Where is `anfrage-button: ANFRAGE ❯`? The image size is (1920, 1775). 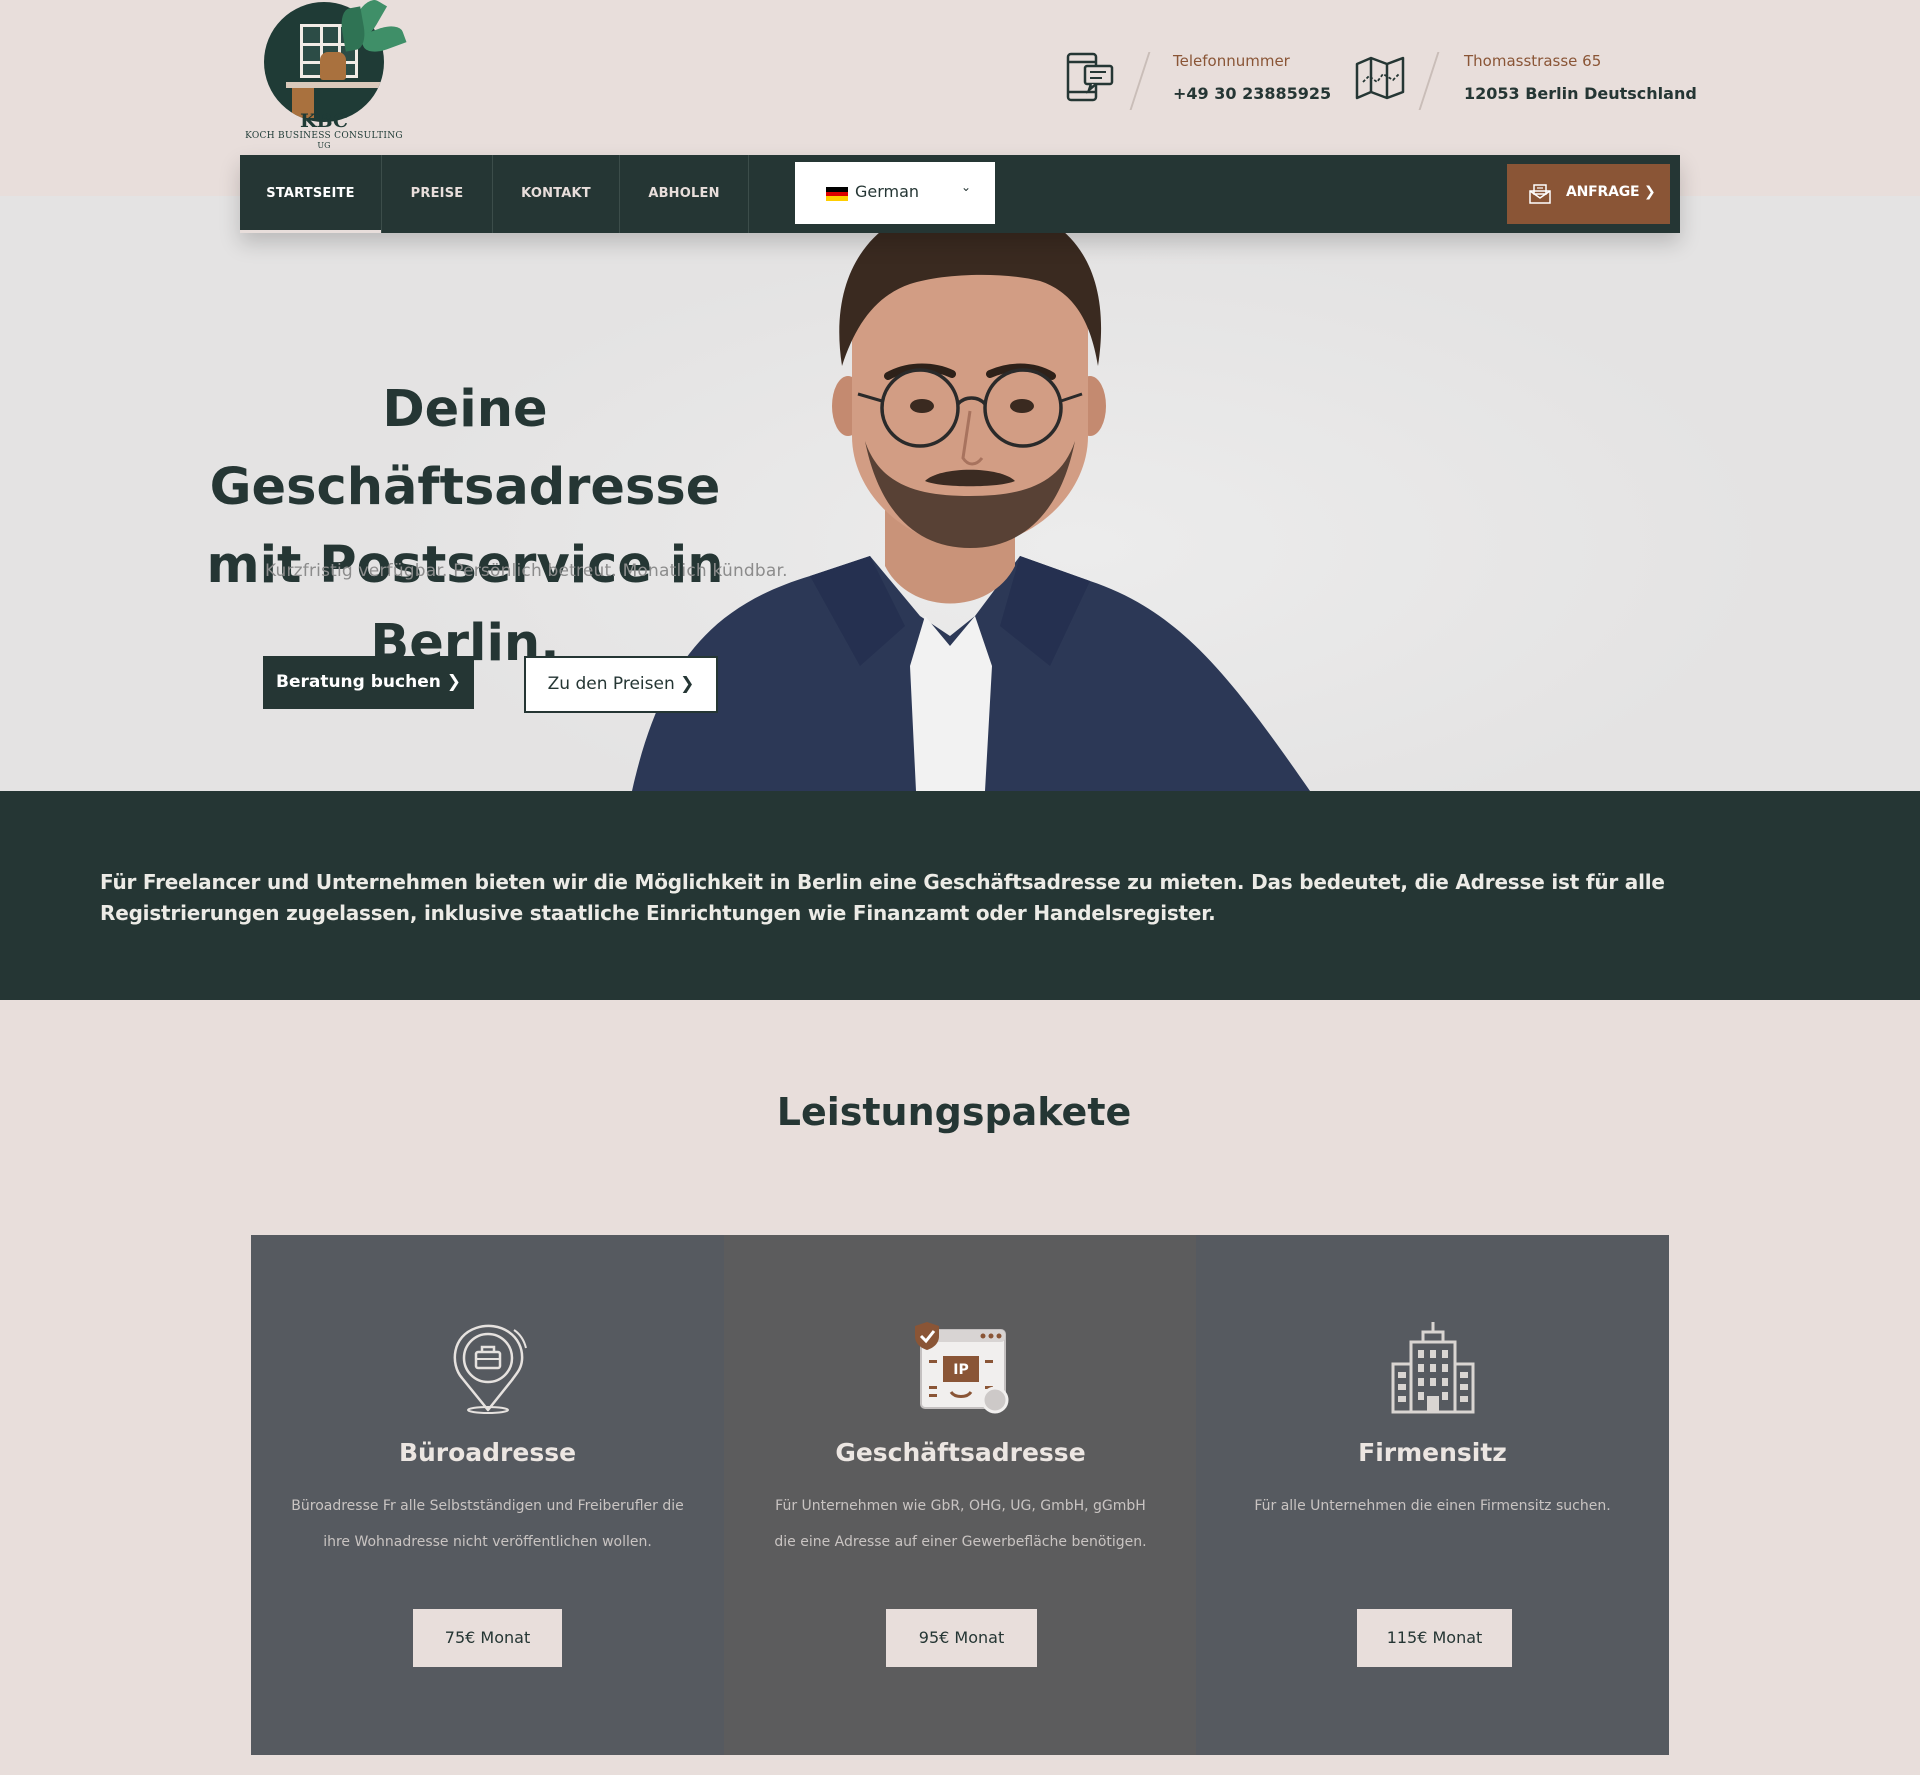
anfrage-button: ANFRAGE ❯ is located at coordinates (1588, 194).